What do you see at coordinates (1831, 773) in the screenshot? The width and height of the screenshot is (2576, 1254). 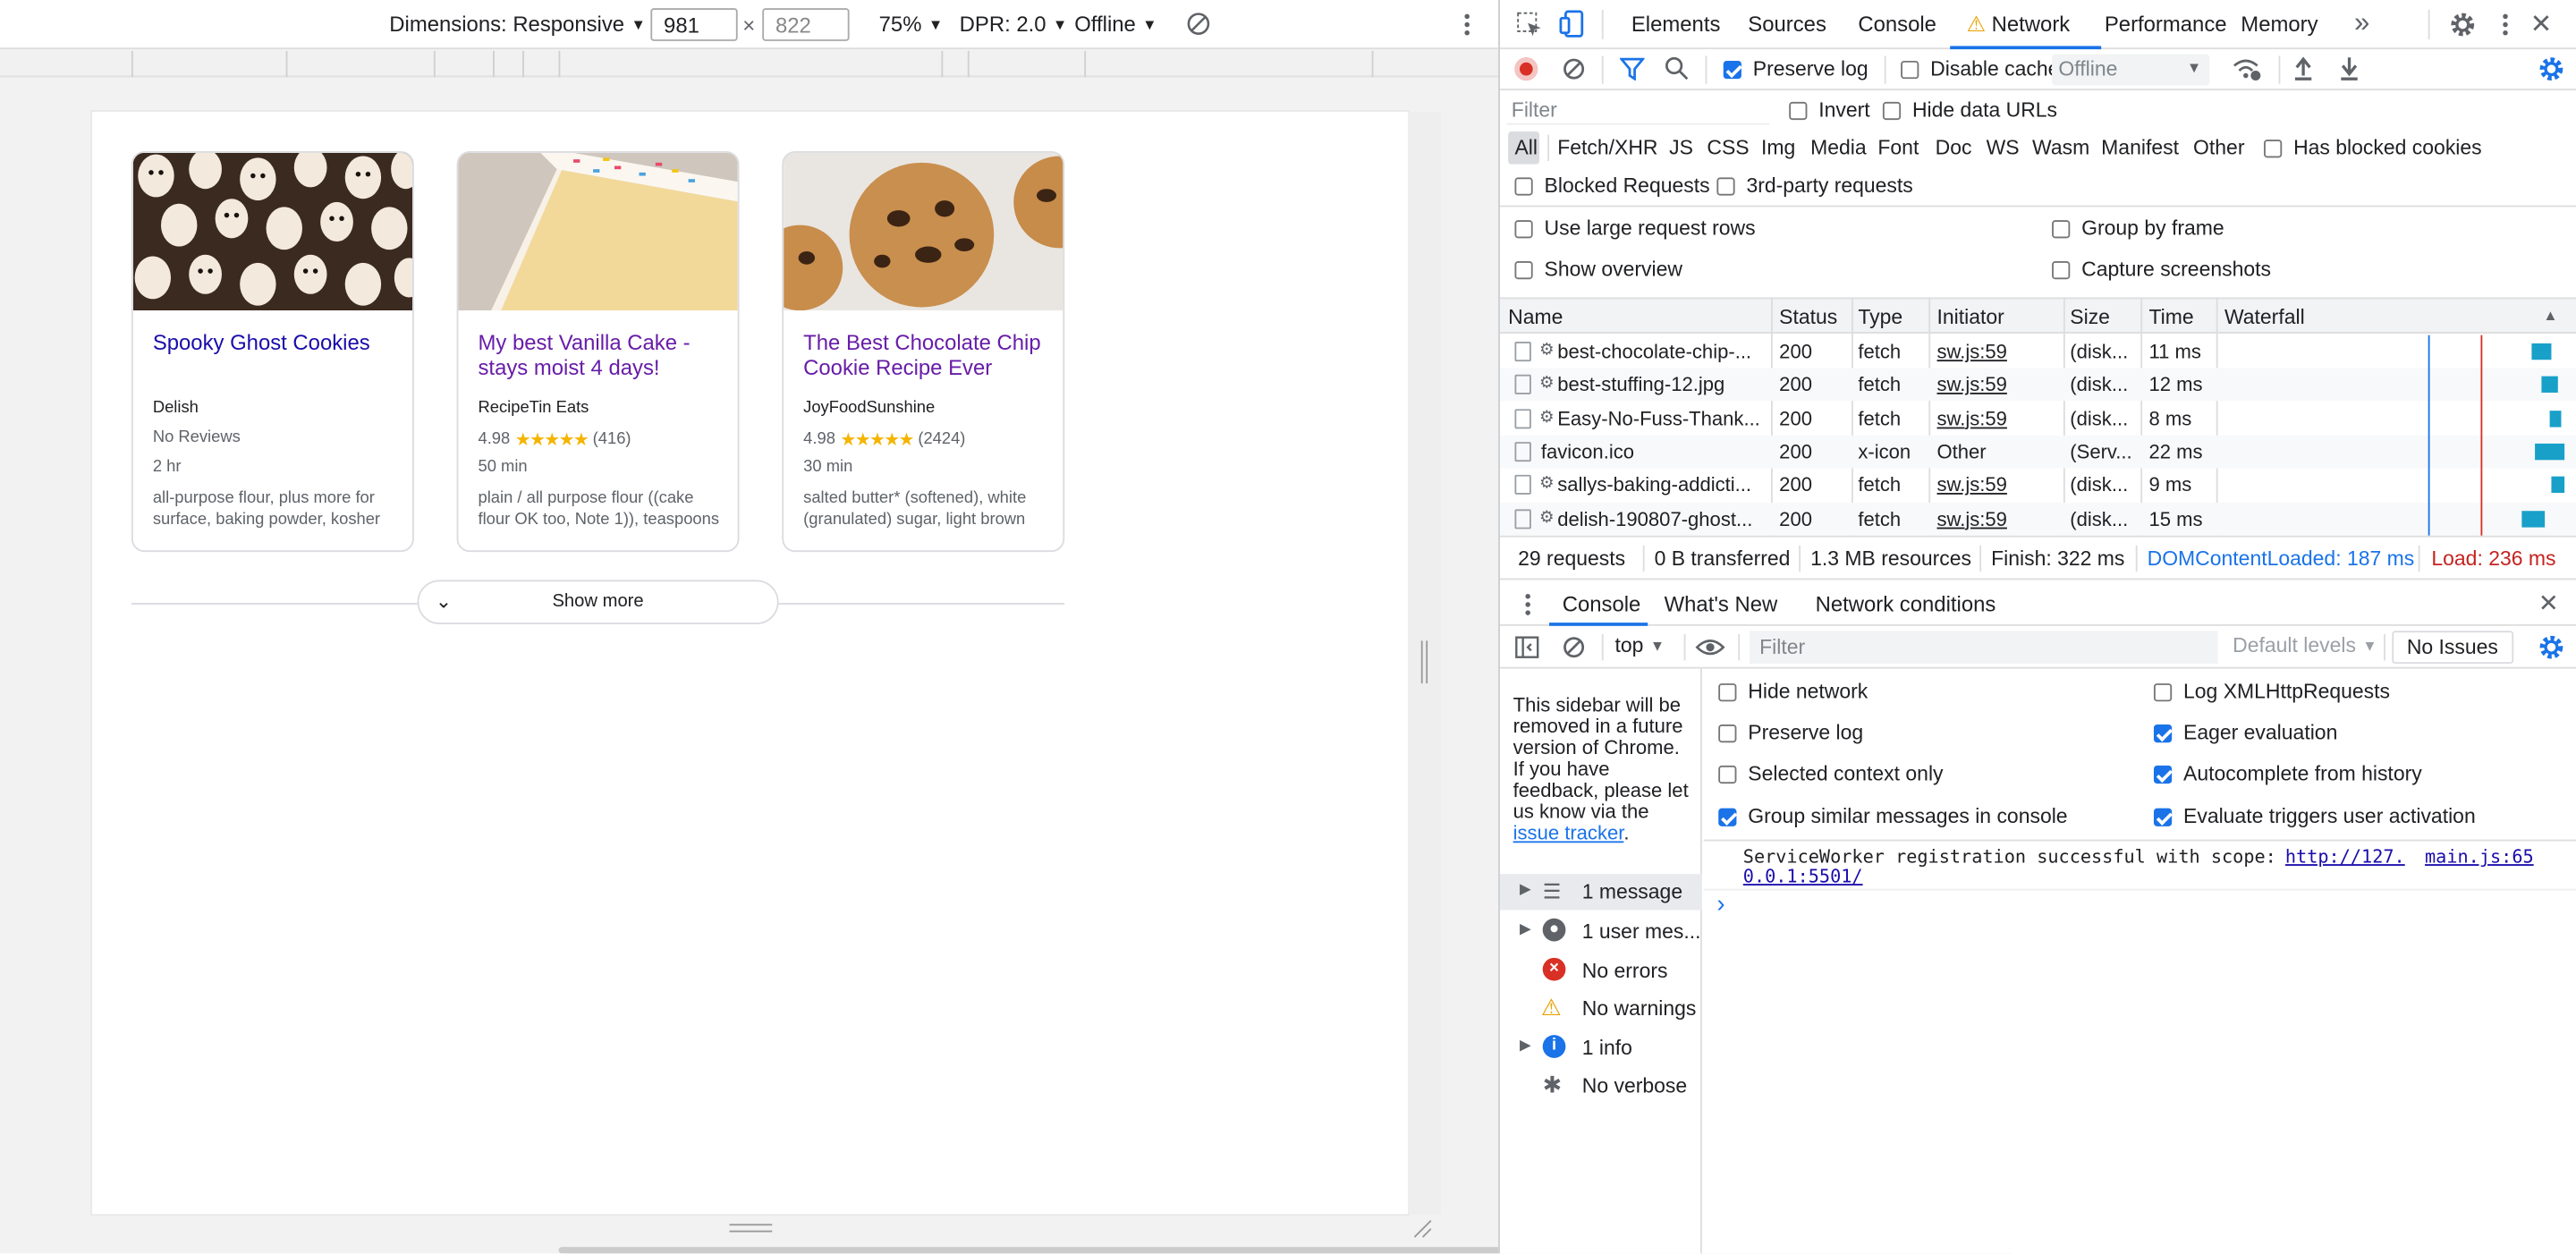 I see `selected-context-only-checkbox: Selected context only` at bounding box center [1831, 773].